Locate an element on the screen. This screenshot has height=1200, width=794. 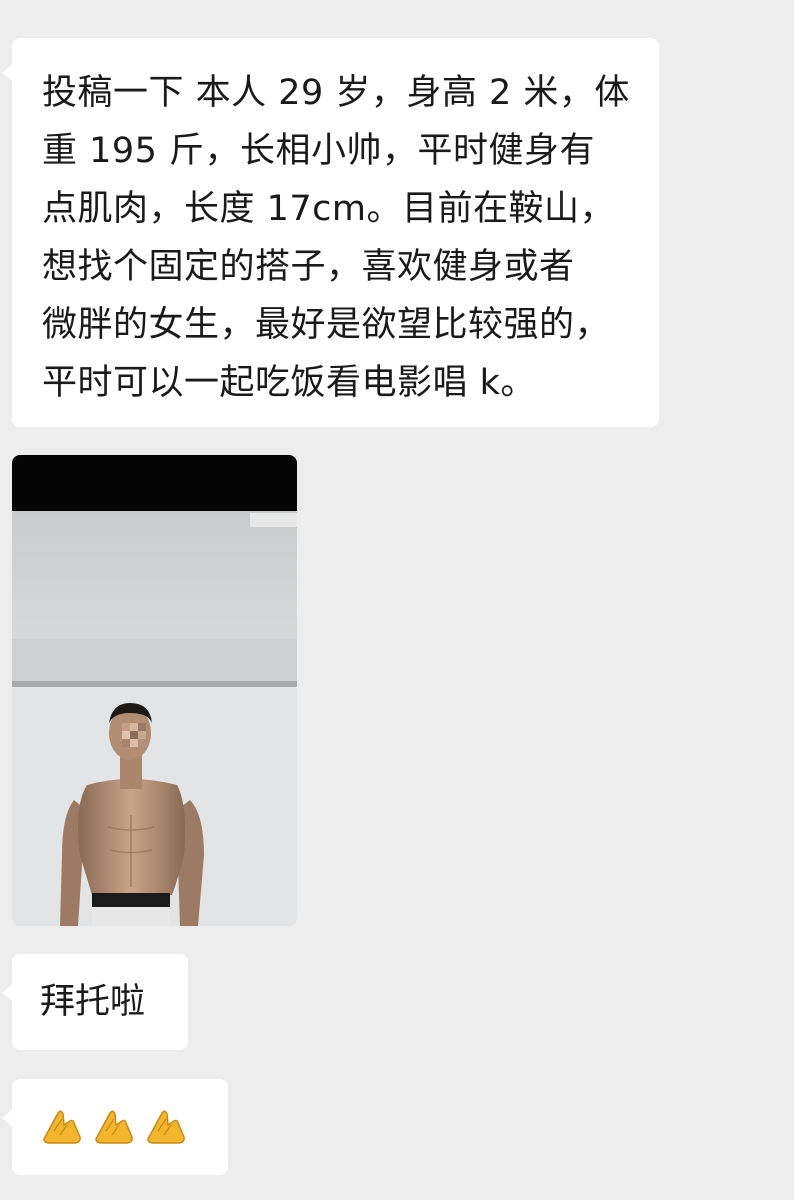
message-line: 想找个固定的搭子，喜欢健身或者 is located at coordinates (308, 267).